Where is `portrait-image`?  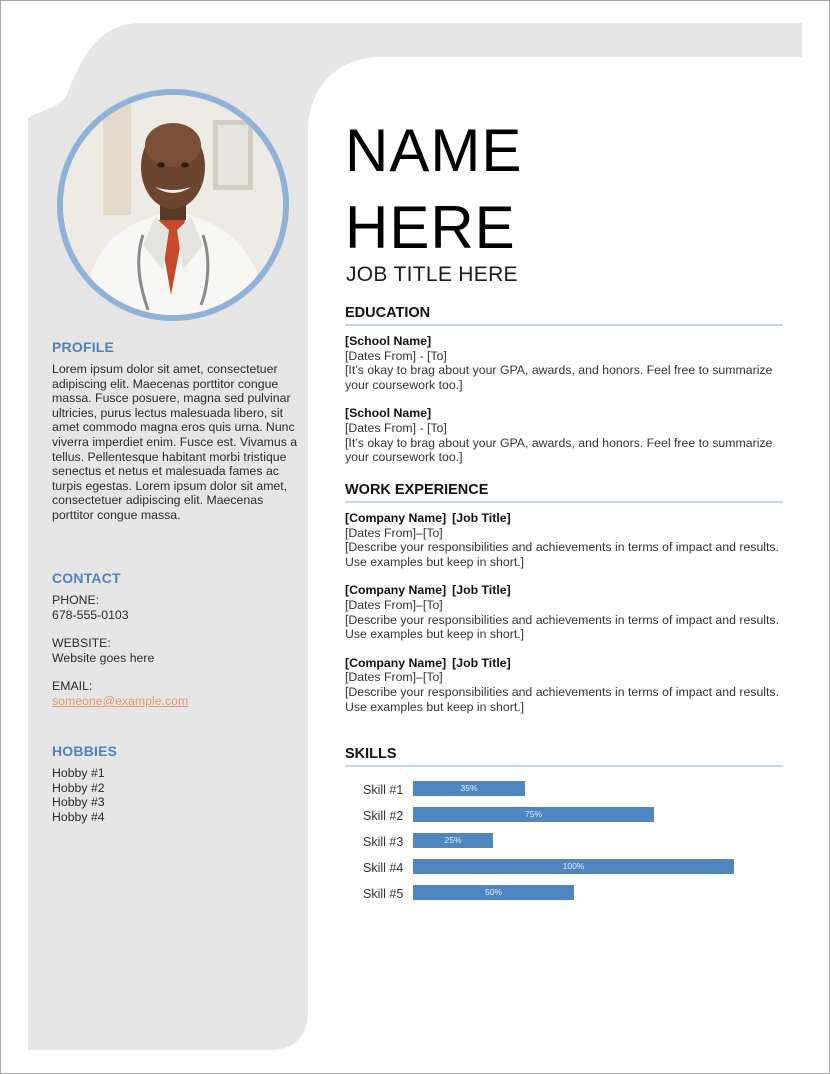
portrait-image is located at coordinates (173, 205).